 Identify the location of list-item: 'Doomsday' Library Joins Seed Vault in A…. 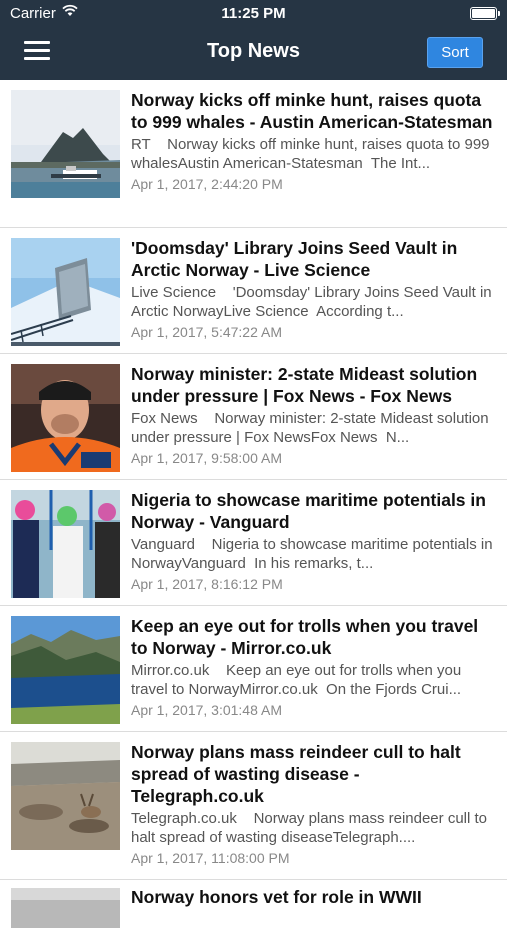
(253, 291).